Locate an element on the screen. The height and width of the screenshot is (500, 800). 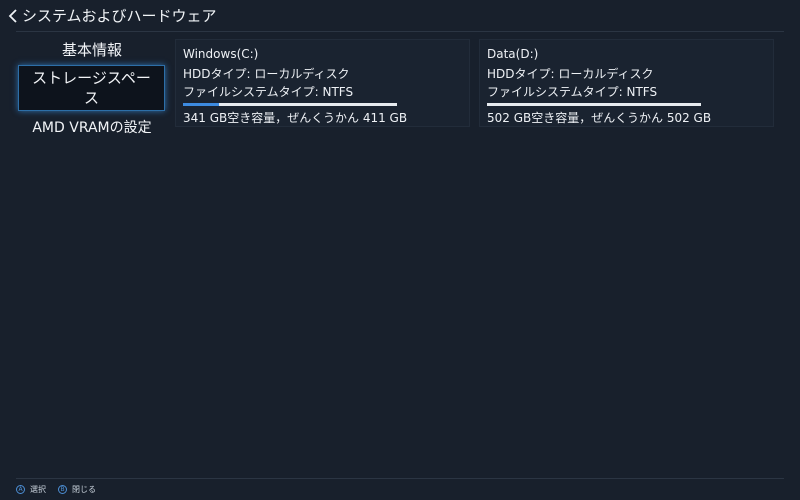
a-button-icon: A is located at coordinates (20, 489).